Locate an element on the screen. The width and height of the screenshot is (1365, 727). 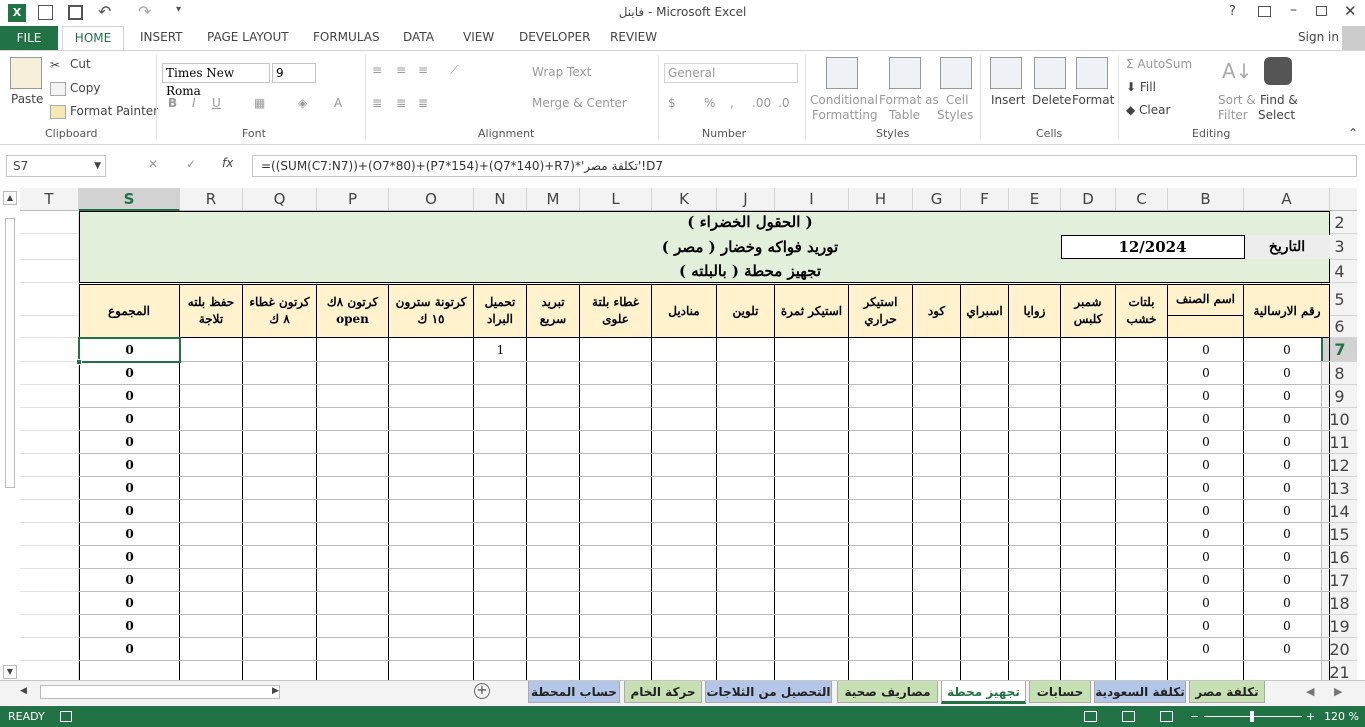
column-header-r: R is located at coordinates (211, 199).